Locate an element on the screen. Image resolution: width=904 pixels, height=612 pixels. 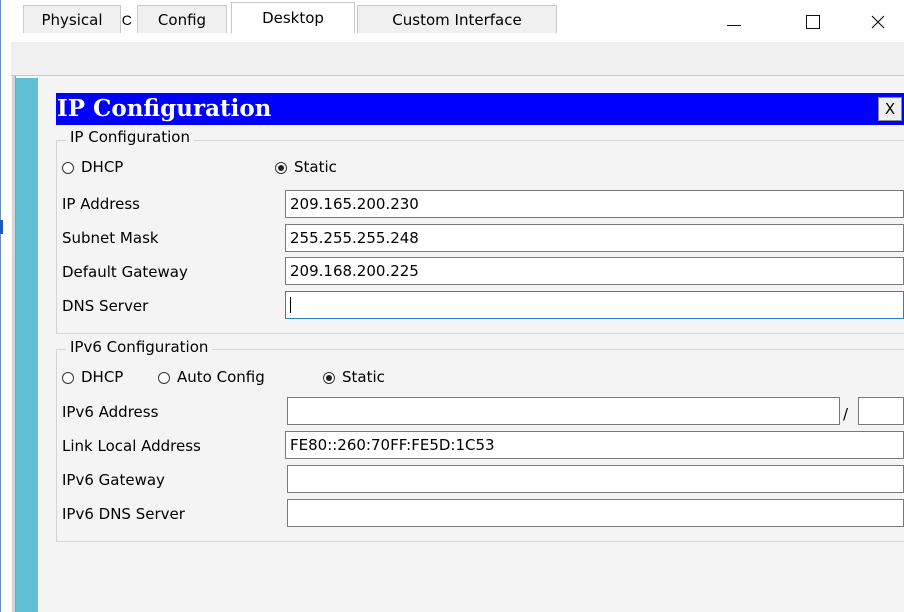
ipv4-static-label: Static is located at coordinates (315, 167).